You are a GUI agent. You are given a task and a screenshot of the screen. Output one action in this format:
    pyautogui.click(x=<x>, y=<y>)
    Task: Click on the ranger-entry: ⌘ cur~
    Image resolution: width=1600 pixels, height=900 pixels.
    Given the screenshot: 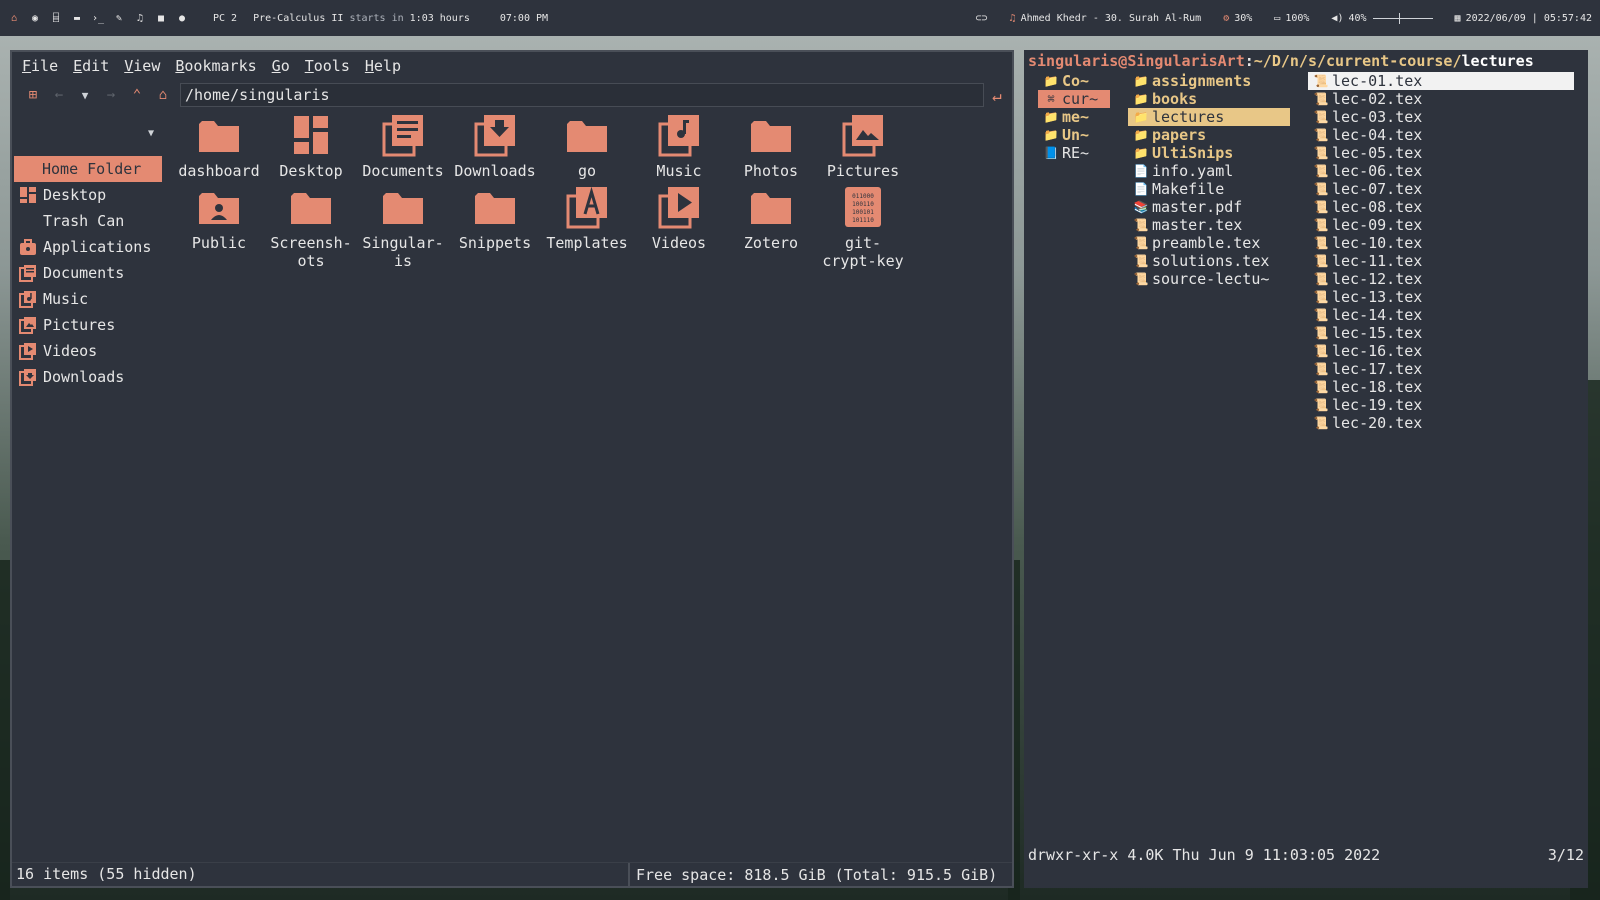 What is the action you would take?
    pyautogui.click(x=1074, y=99)
    